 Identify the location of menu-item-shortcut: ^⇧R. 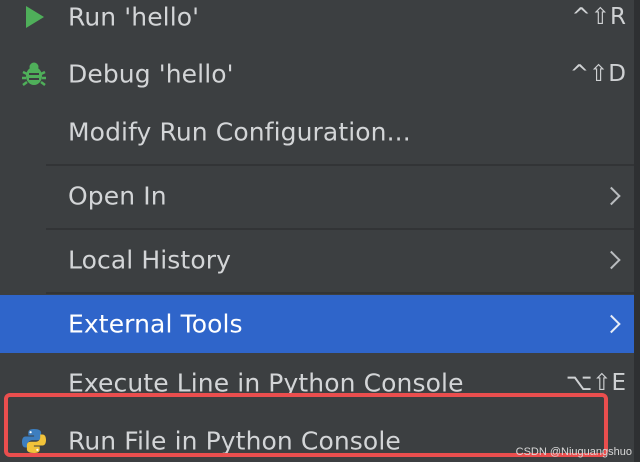
(598, 17).